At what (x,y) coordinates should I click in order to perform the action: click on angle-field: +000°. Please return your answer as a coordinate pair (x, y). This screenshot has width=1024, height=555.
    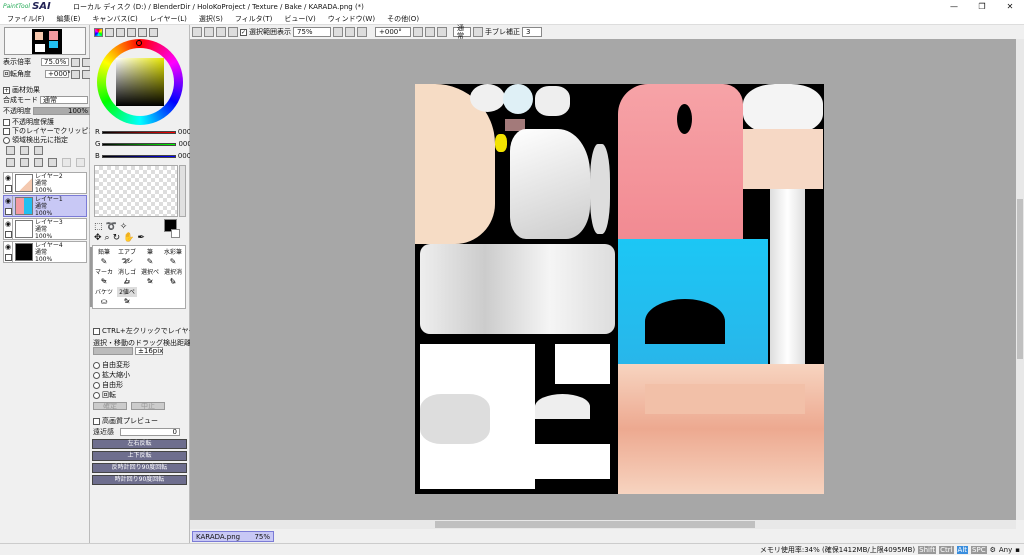
    Looking at the image, I should click on (58, 74).